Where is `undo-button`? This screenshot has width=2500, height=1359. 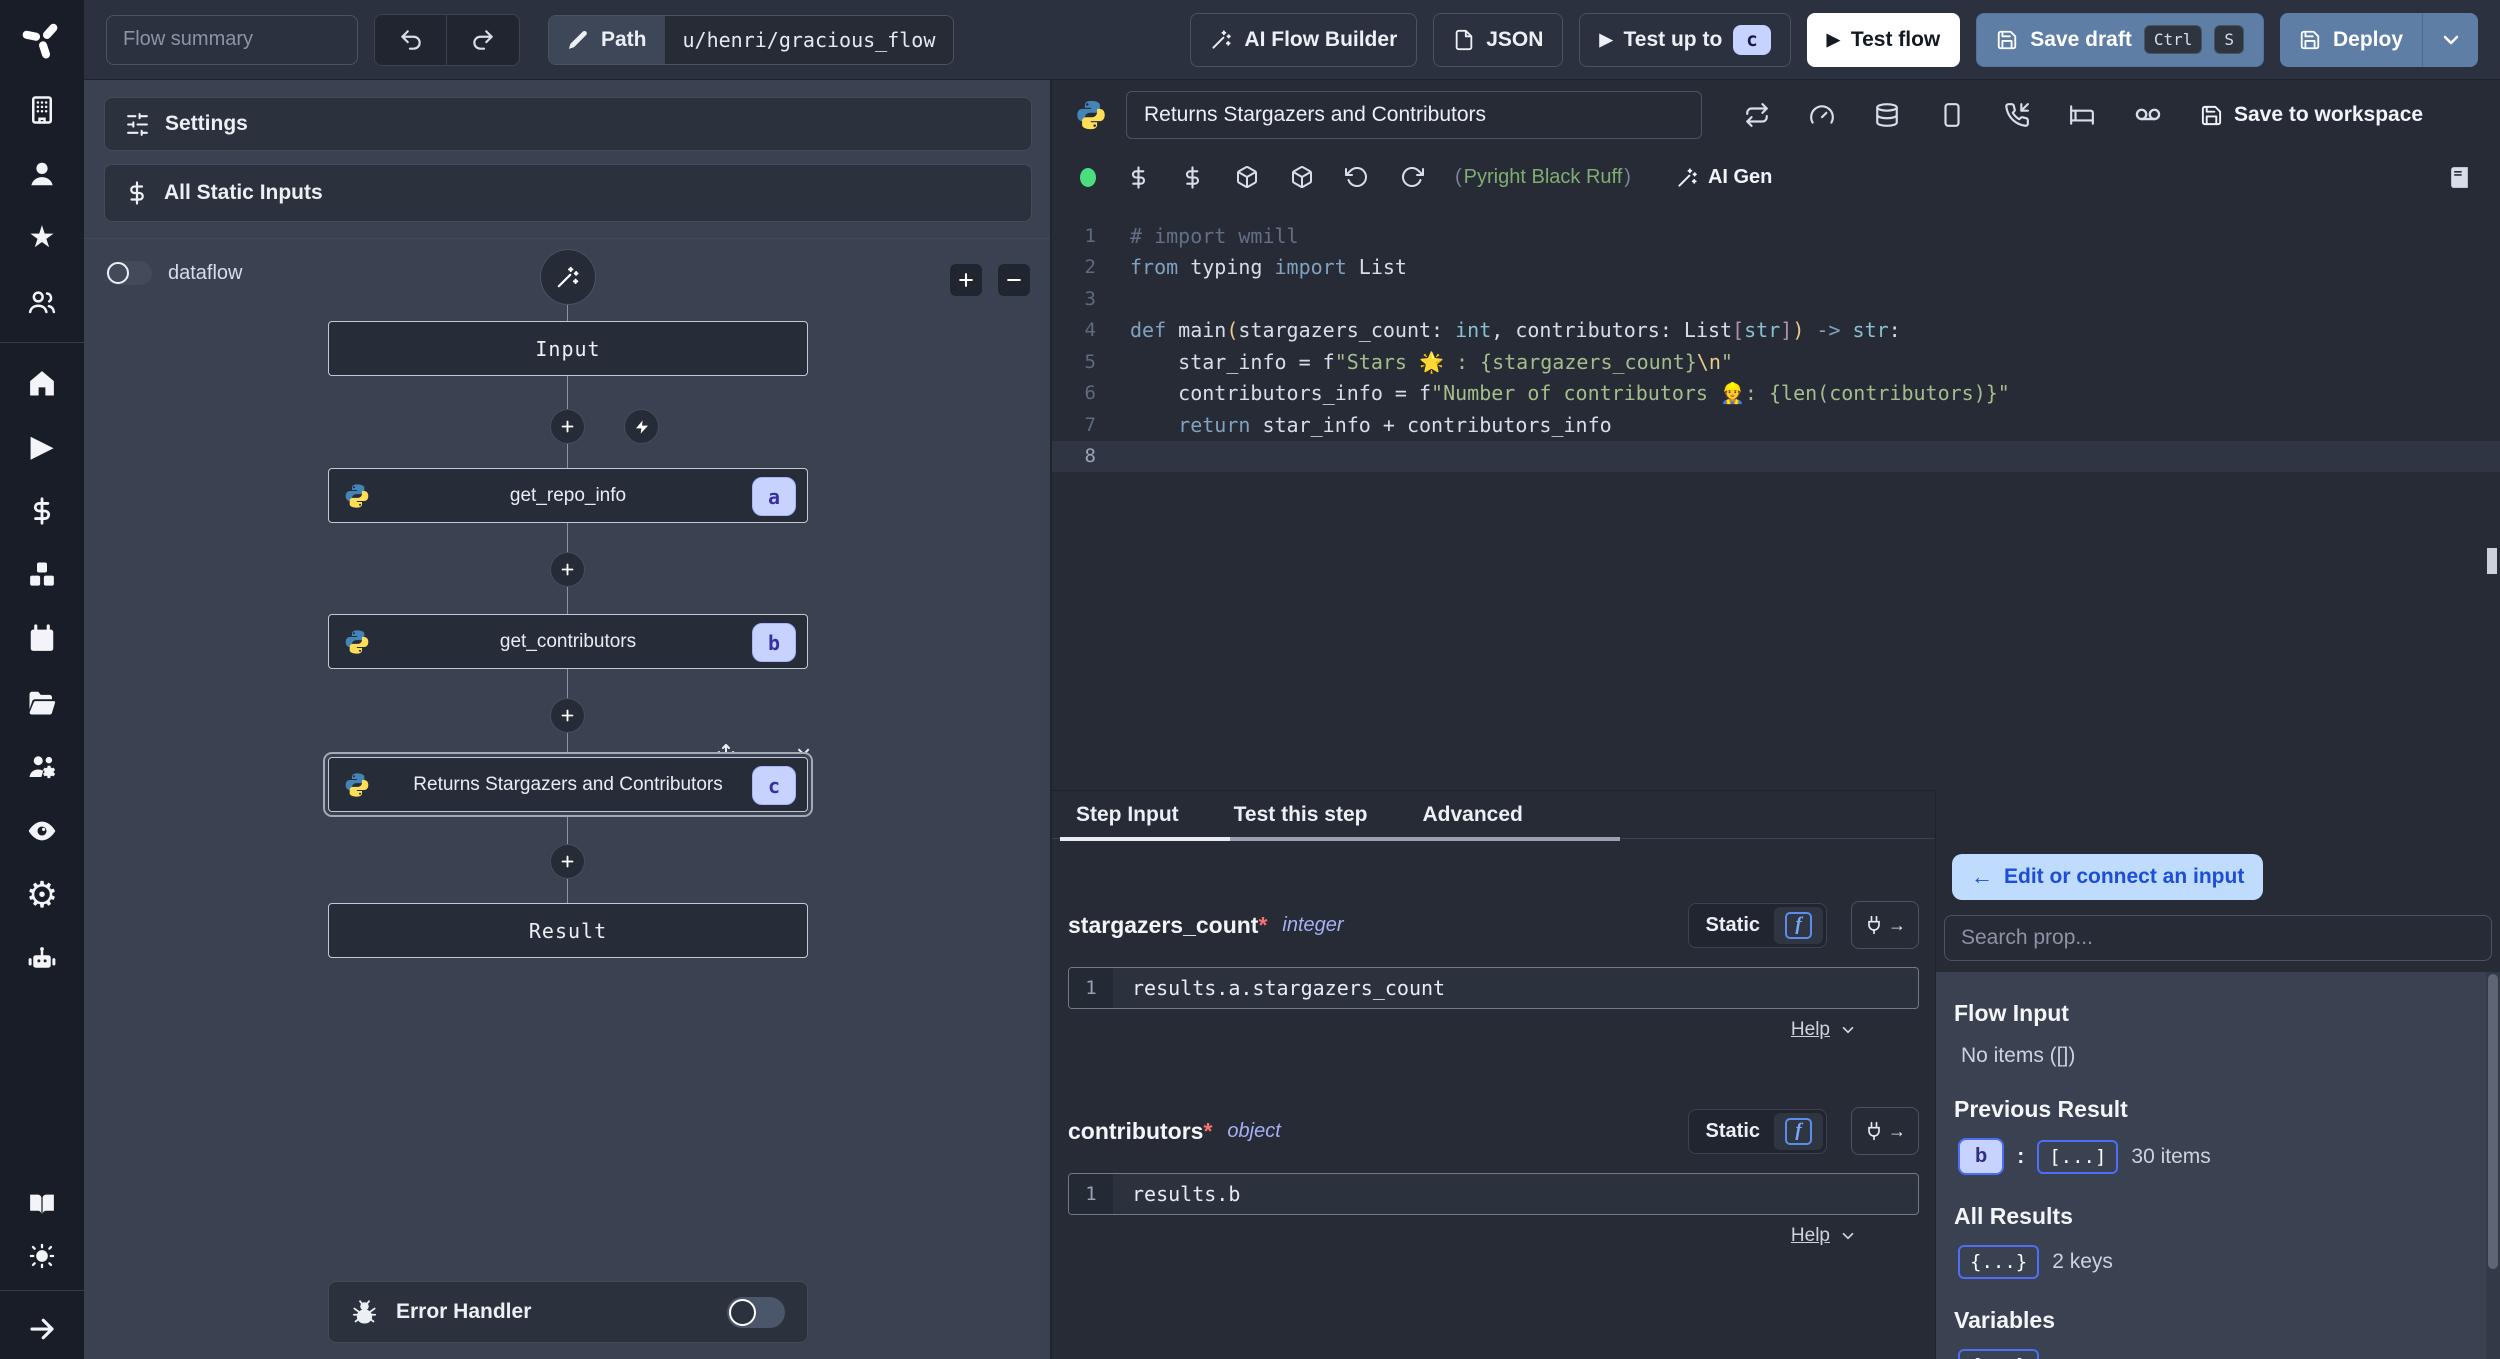
undo-button is located at coordinates (411, 39).